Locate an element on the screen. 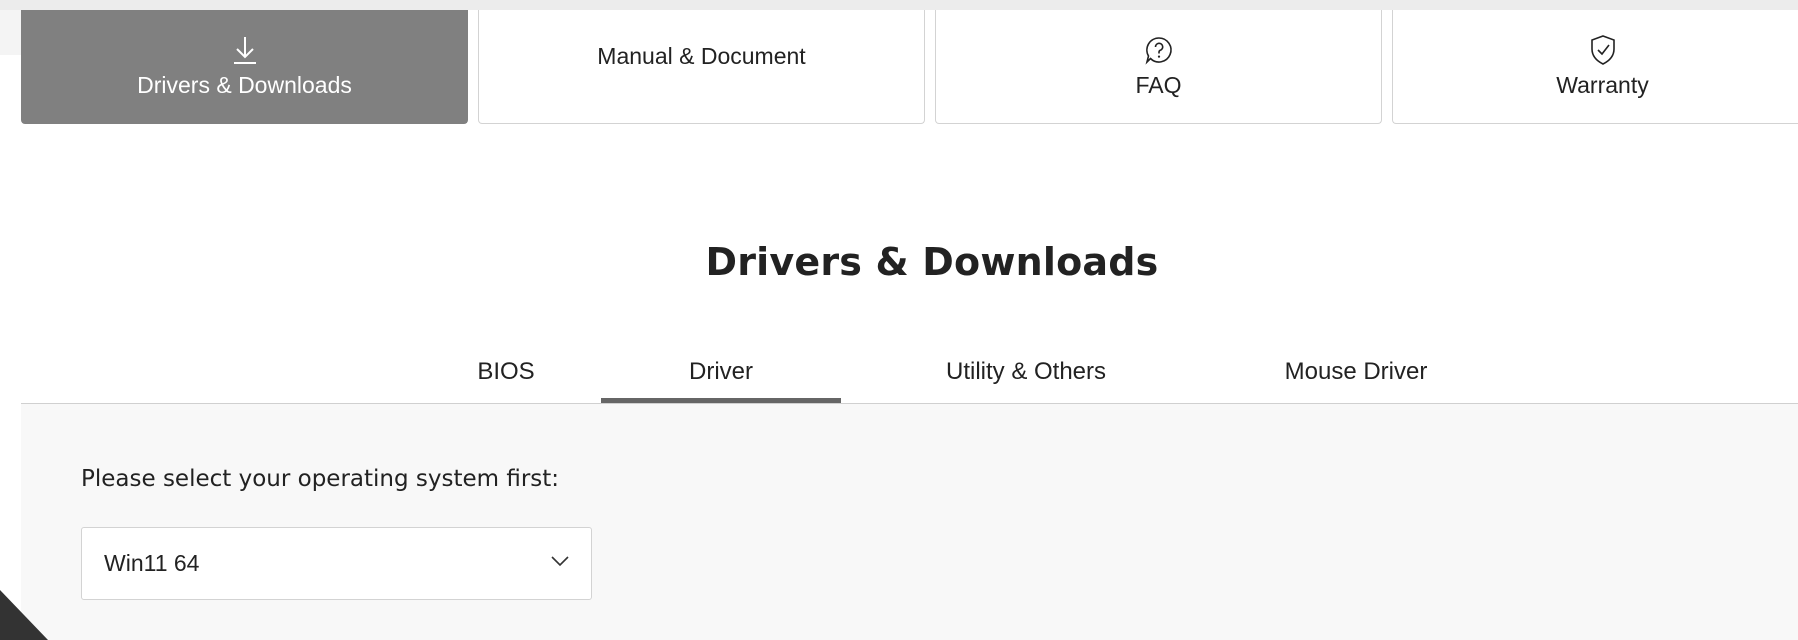 This screenshot has width=1798, height=640. os-selected-value: Win11 64 is located at coordinates (152, 563).